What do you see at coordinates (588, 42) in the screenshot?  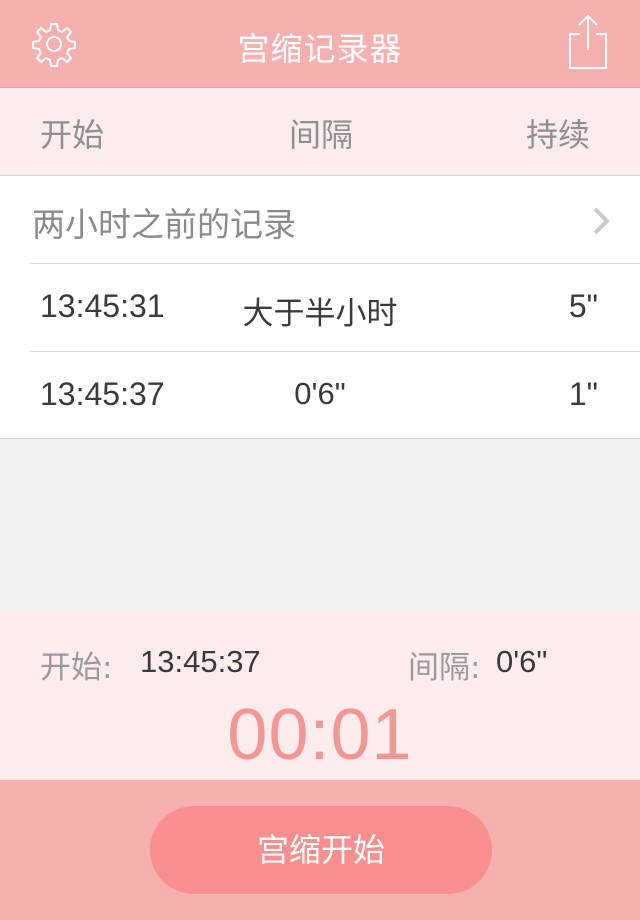 I see `share-icon` at bounding box center [588, 42].